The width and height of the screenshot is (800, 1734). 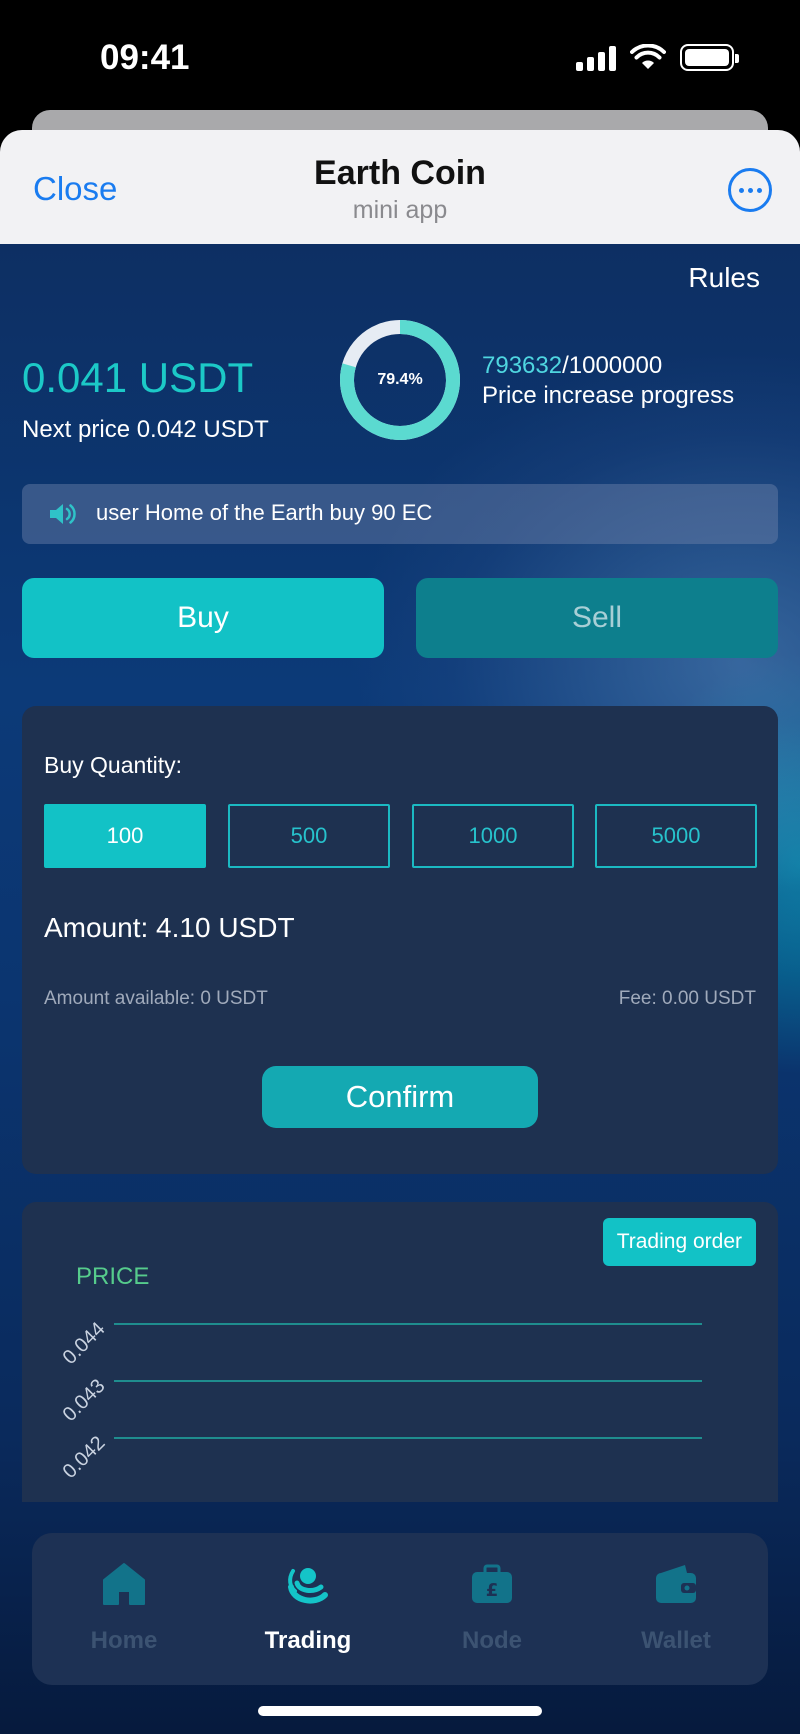 What do you see at coordinates (608, 395) in the screenshot?
I see `progress-label: Price increase progress` at bounding box center [608, 395].